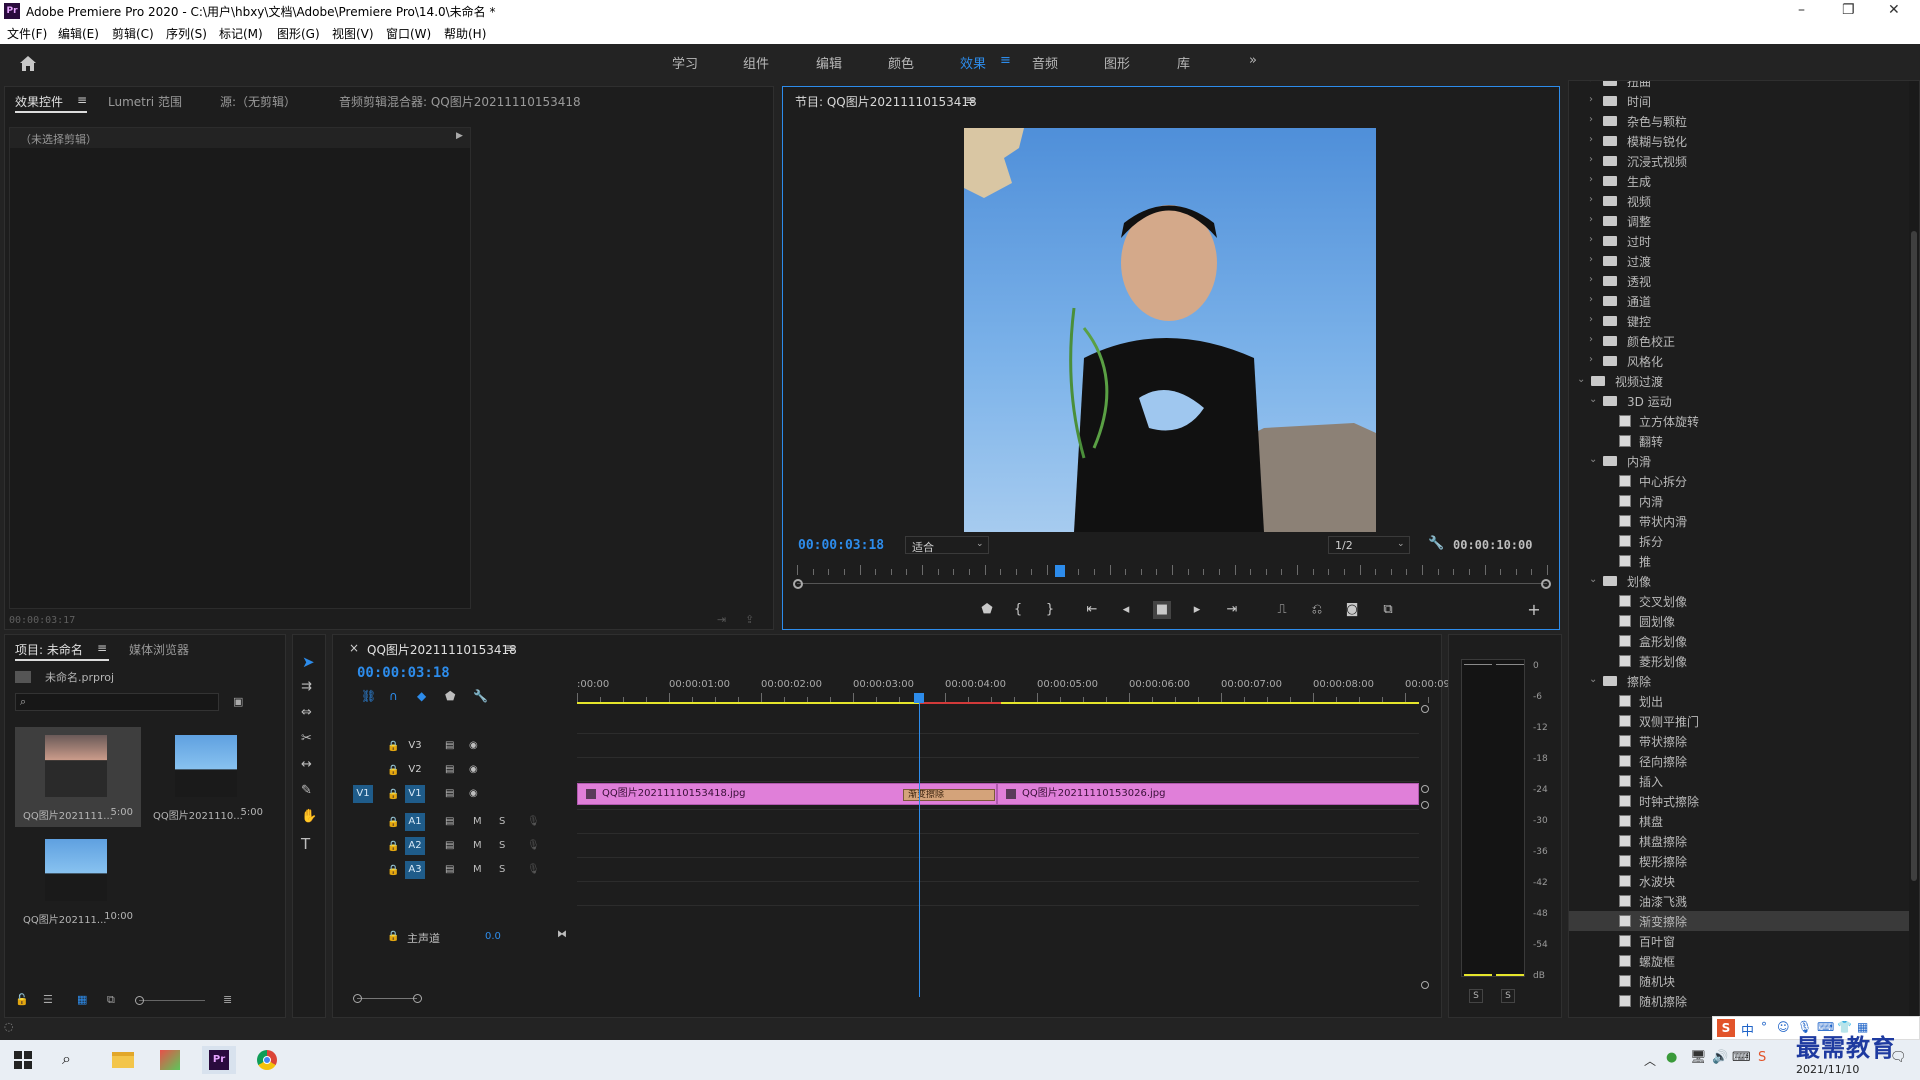 Image resolution: width=1920 pixels, height=1080 pixels. What do you see at coordinates (1739, 761) in the screenshot?
I see `effect-item: 径向擦除` at bounding box center [1739, 761].